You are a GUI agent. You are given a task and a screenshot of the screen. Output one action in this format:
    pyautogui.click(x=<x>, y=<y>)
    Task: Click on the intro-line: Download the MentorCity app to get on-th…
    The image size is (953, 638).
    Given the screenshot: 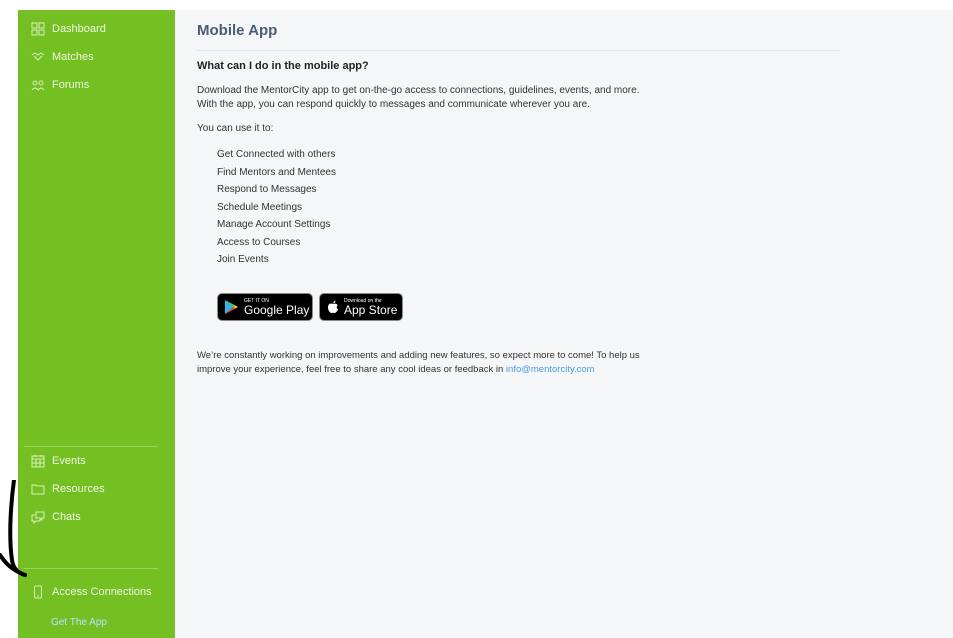 What is the action you would take?
    pyautogui.click(x=418, y=90)
    